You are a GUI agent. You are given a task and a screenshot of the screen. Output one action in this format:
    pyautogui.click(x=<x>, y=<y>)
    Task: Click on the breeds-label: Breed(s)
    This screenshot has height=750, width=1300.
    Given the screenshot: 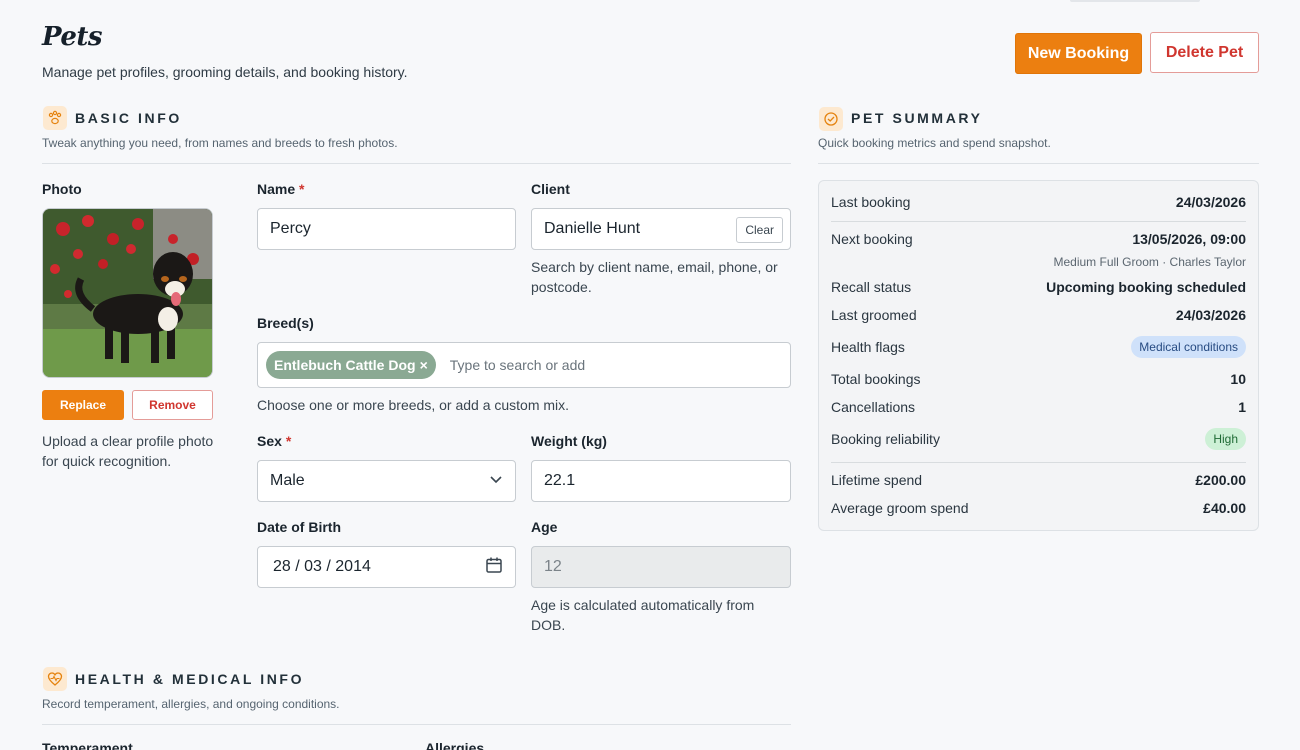 What is the action you would take?
    pyautogui.click(x=285, y=323)
    